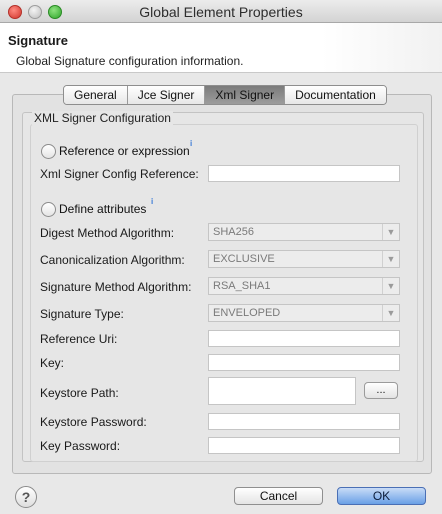 This screenshot has height=514, width=442. What do you see at coordinates (80, 446) in the screenshot?
I see `key-password-label: Key Password:` at bounding box center [80, 446].